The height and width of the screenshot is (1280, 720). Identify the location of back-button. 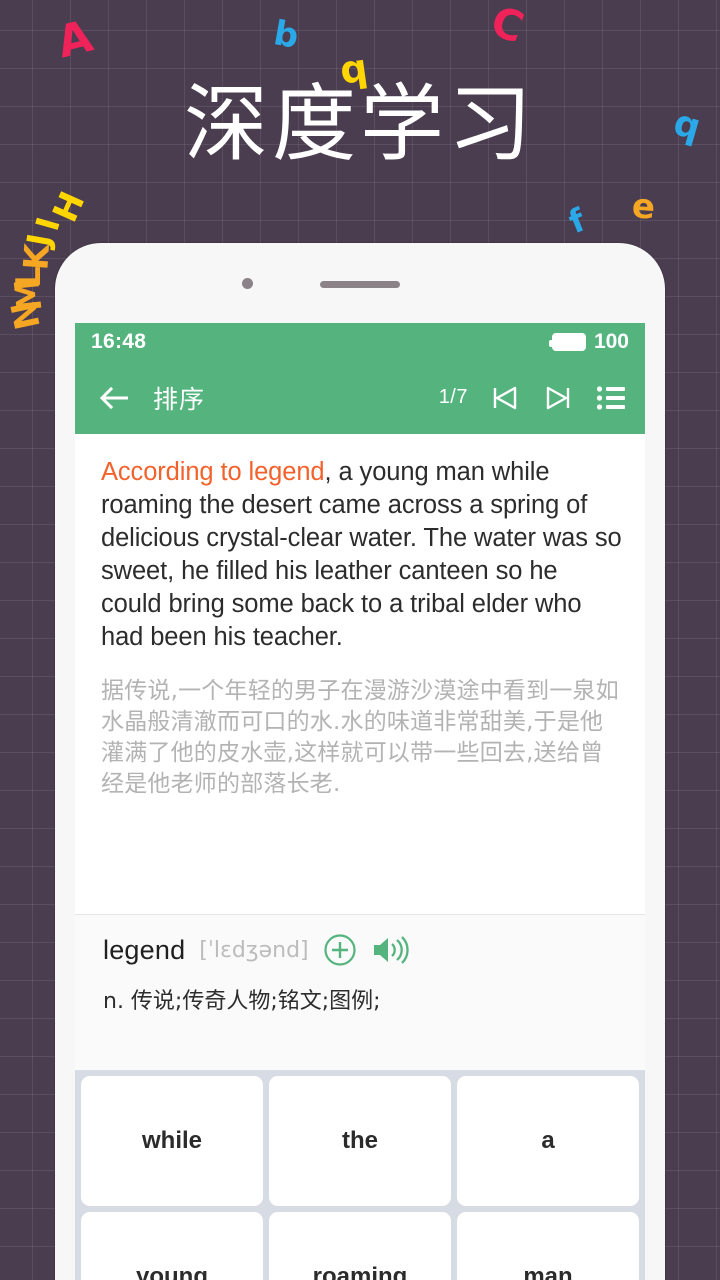
(115, 398).